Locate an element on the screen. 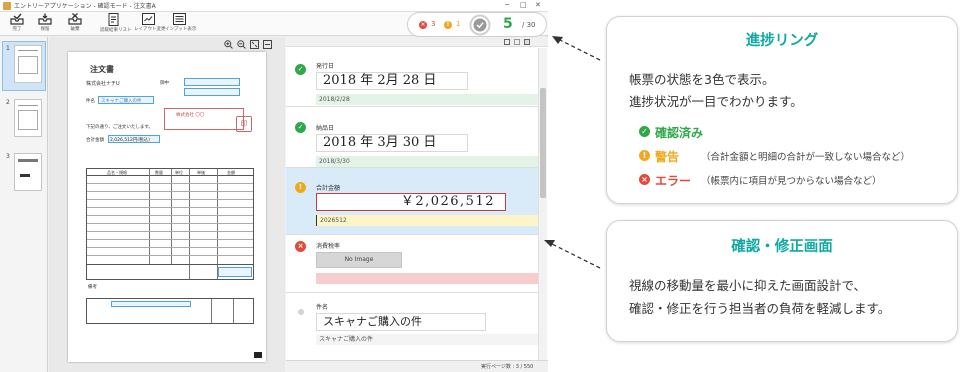  input-display-label: インプット表示 is located at coordinates (181, 29).